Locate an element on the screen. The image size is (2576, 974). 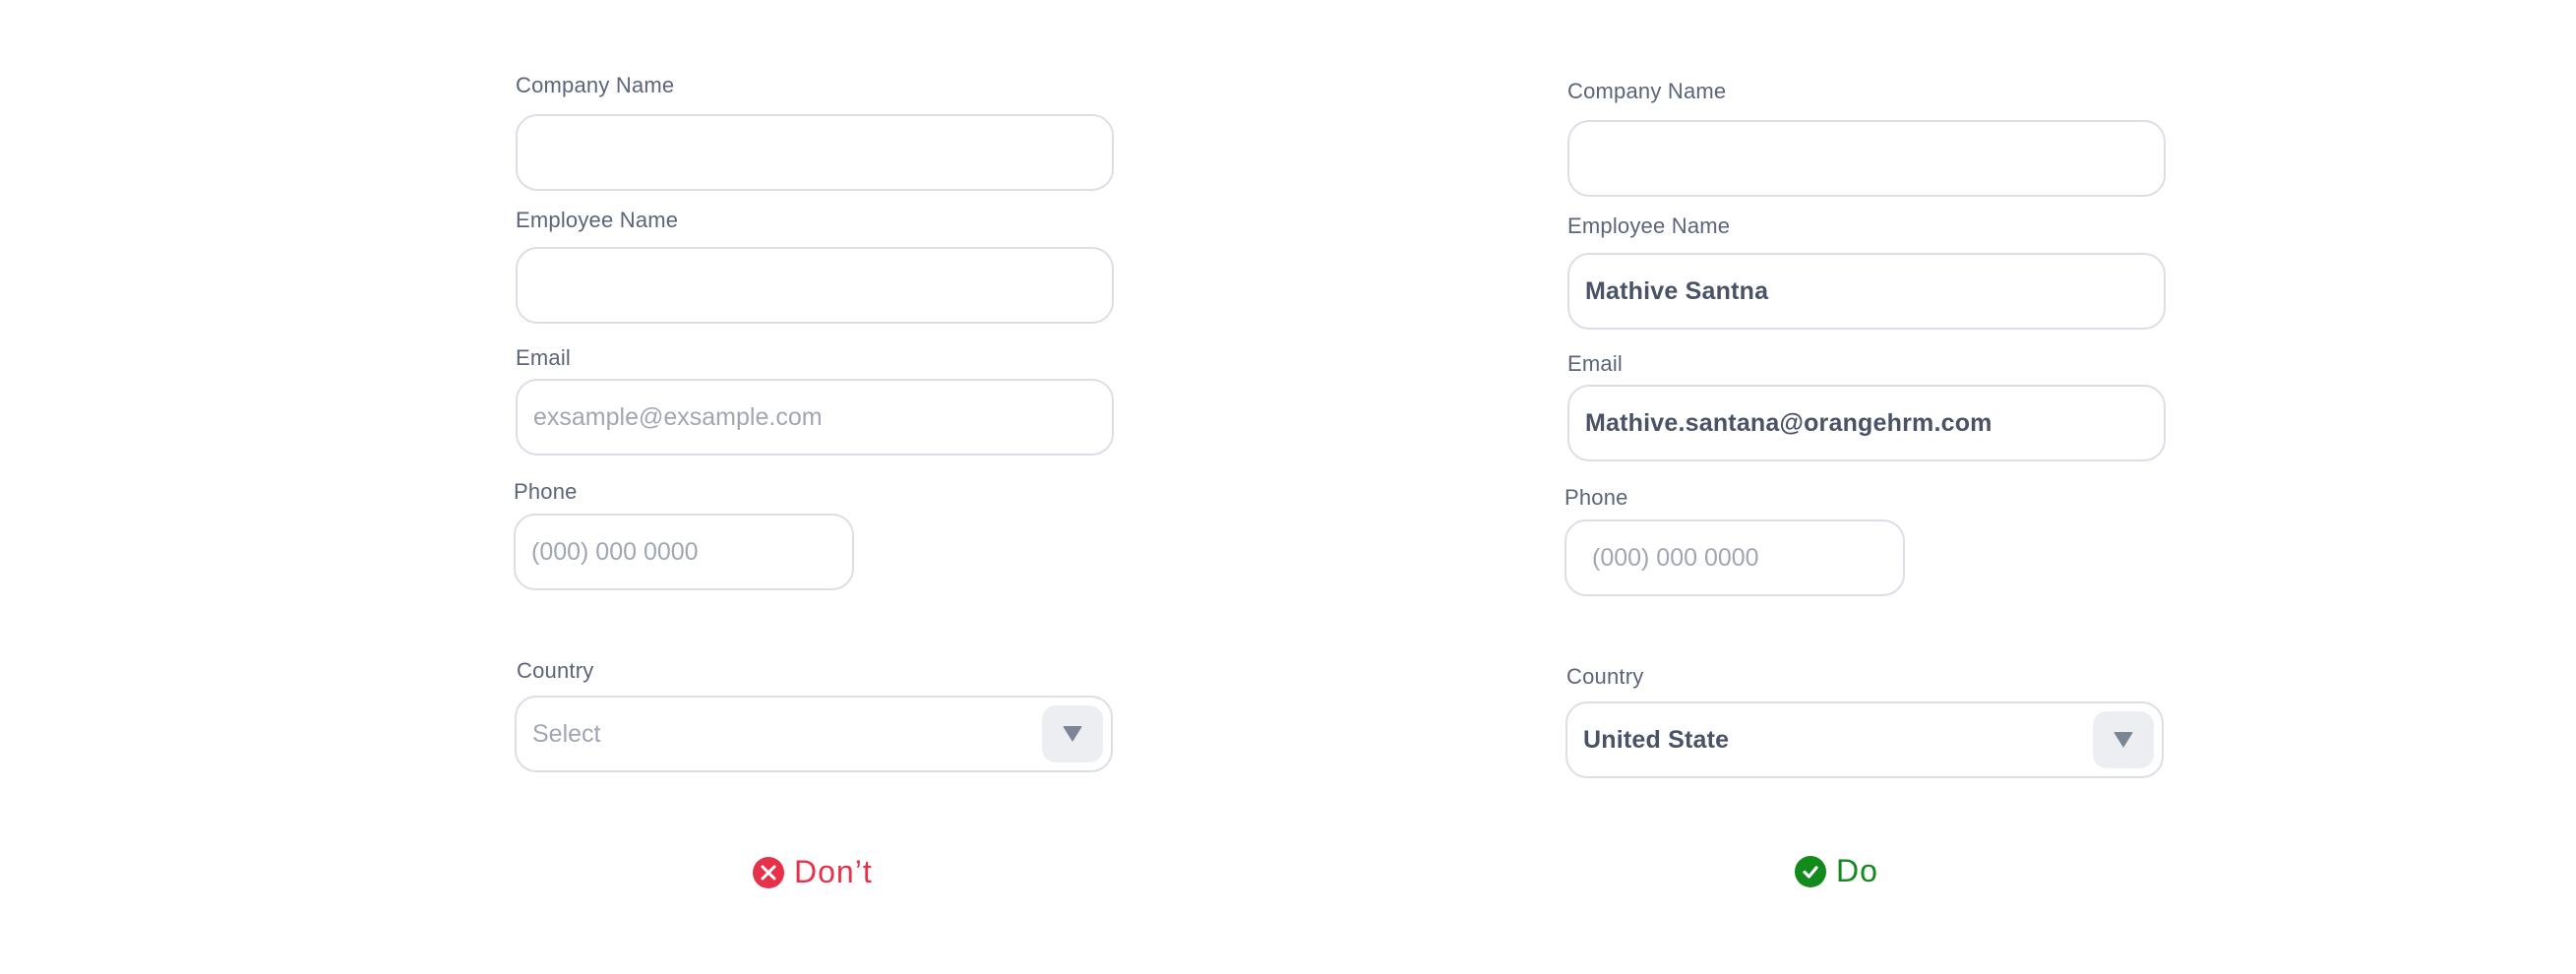
email-placeholder: exsample@exsample.com is located at coordinates (678, 416).